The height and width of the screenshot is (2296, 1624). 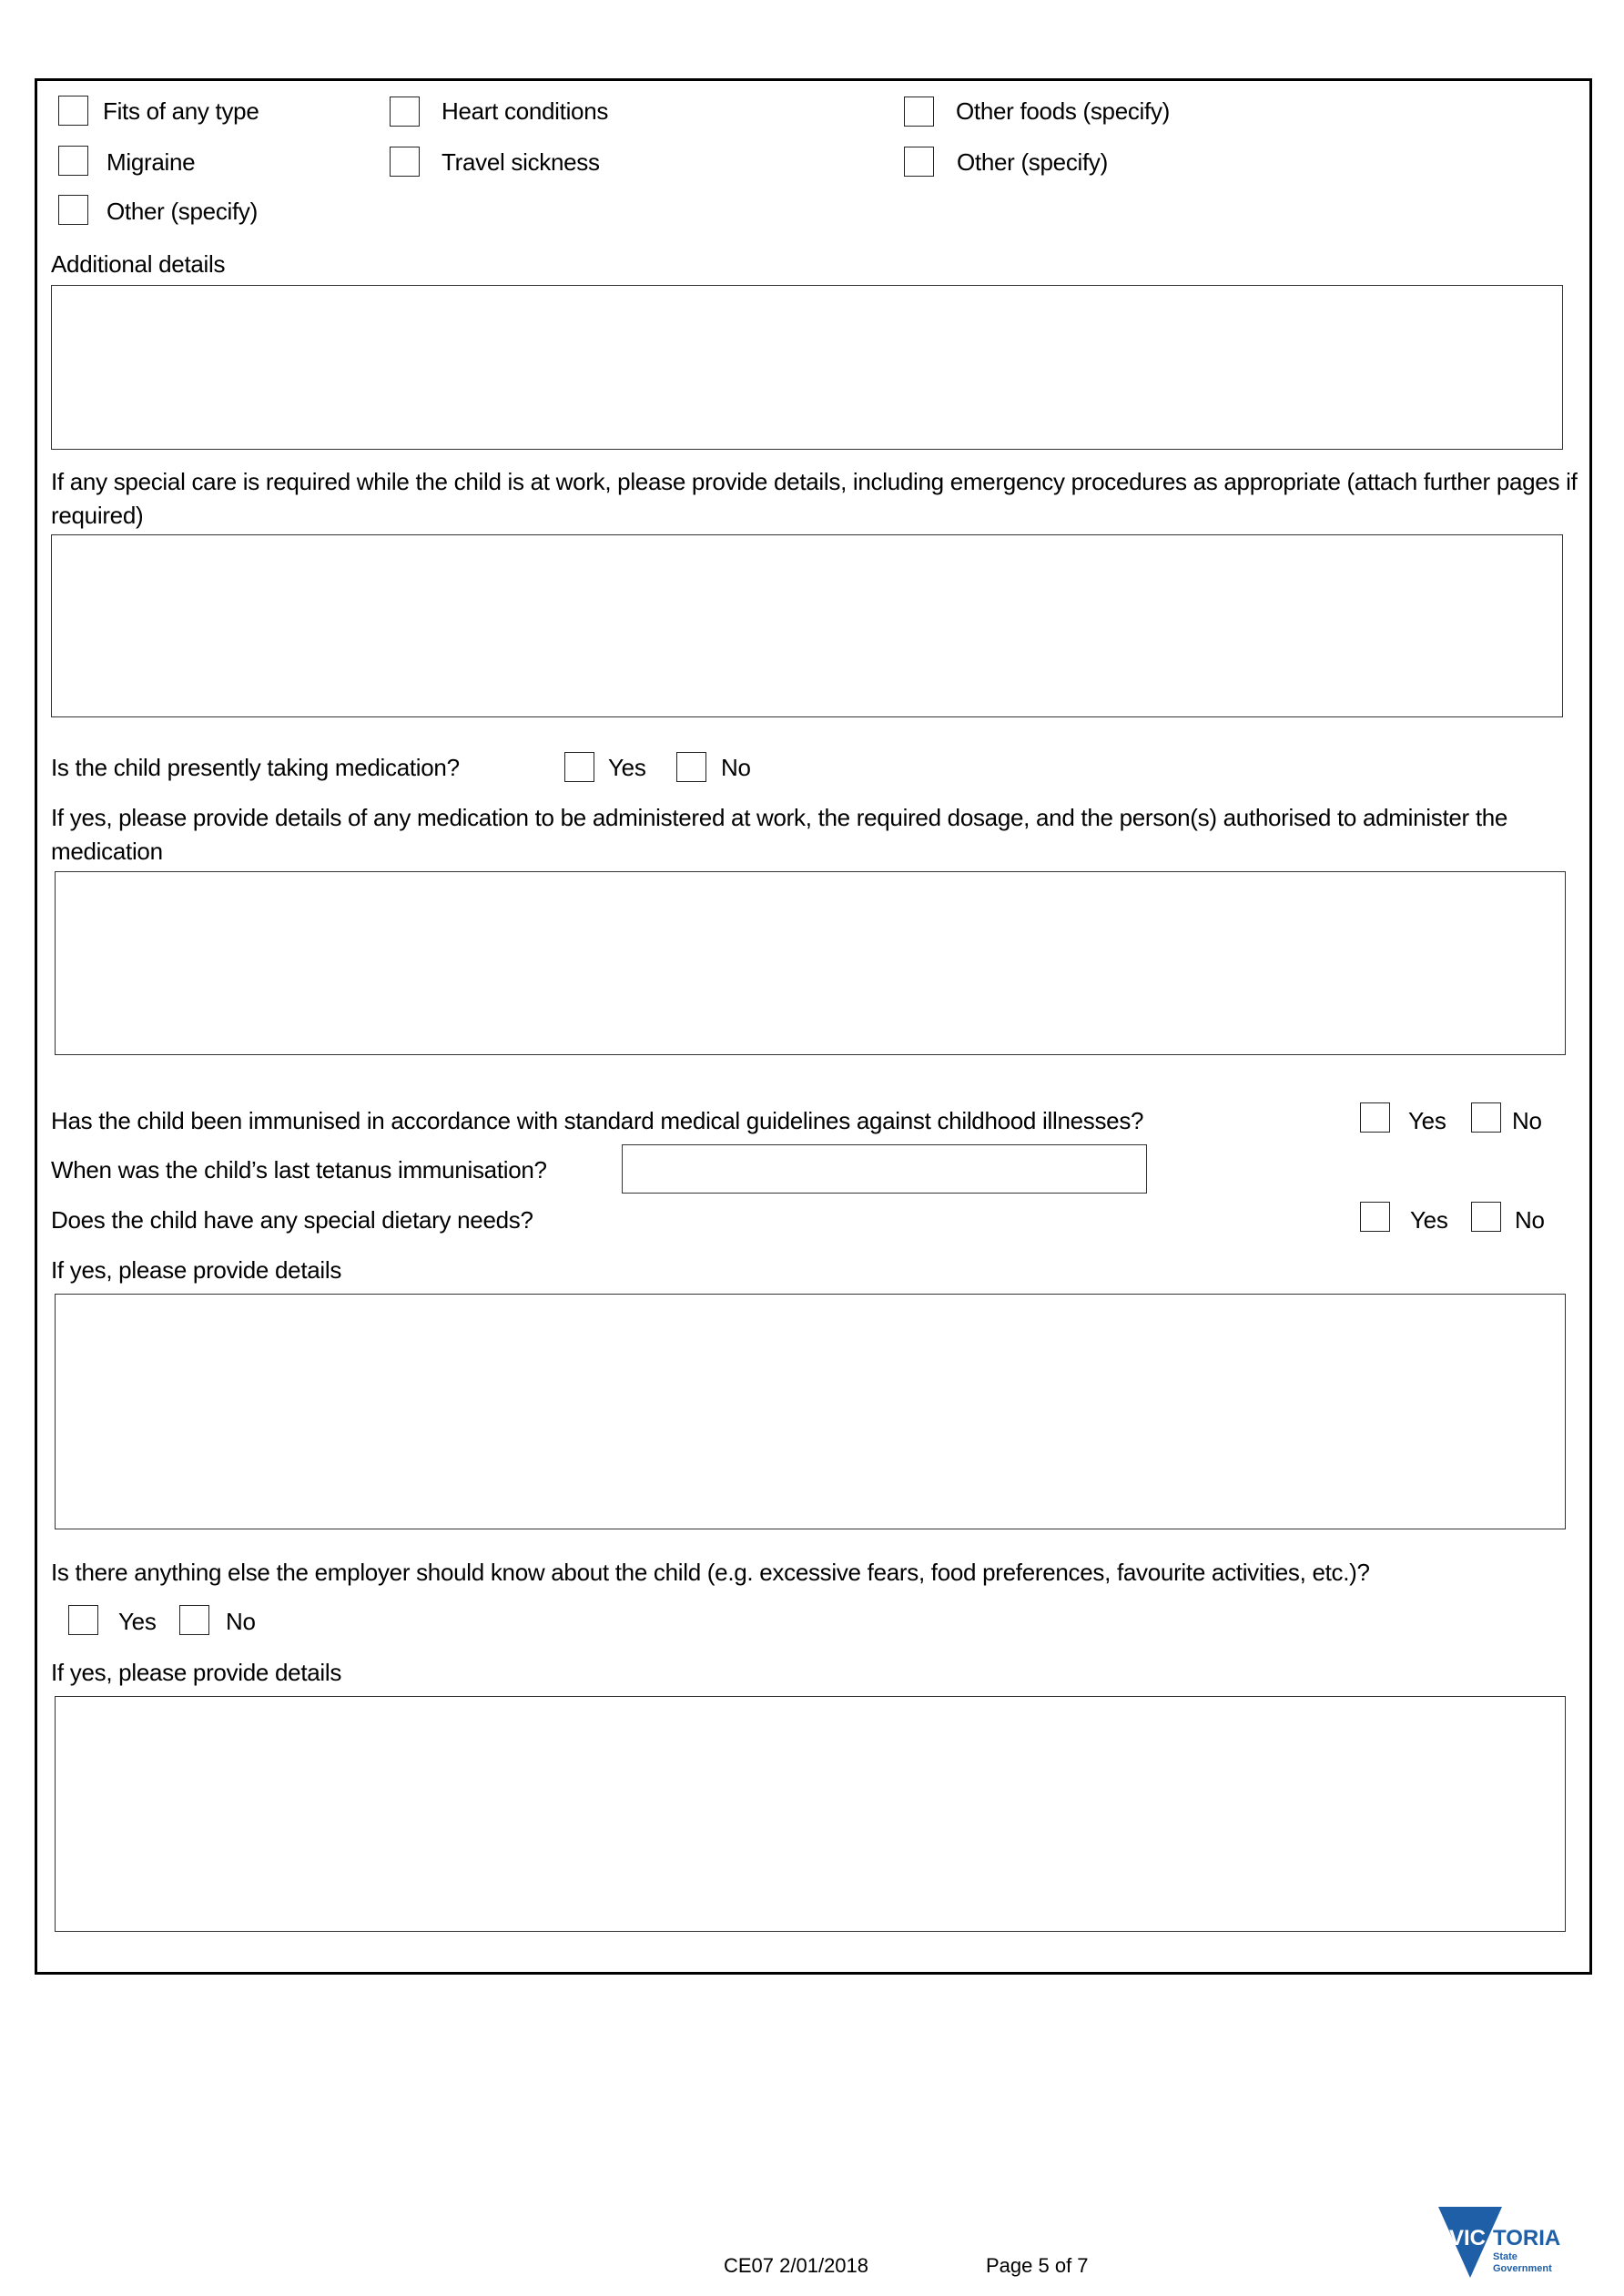 I want to click on checkbox-travel-sickness, so click(x=405, y=162).